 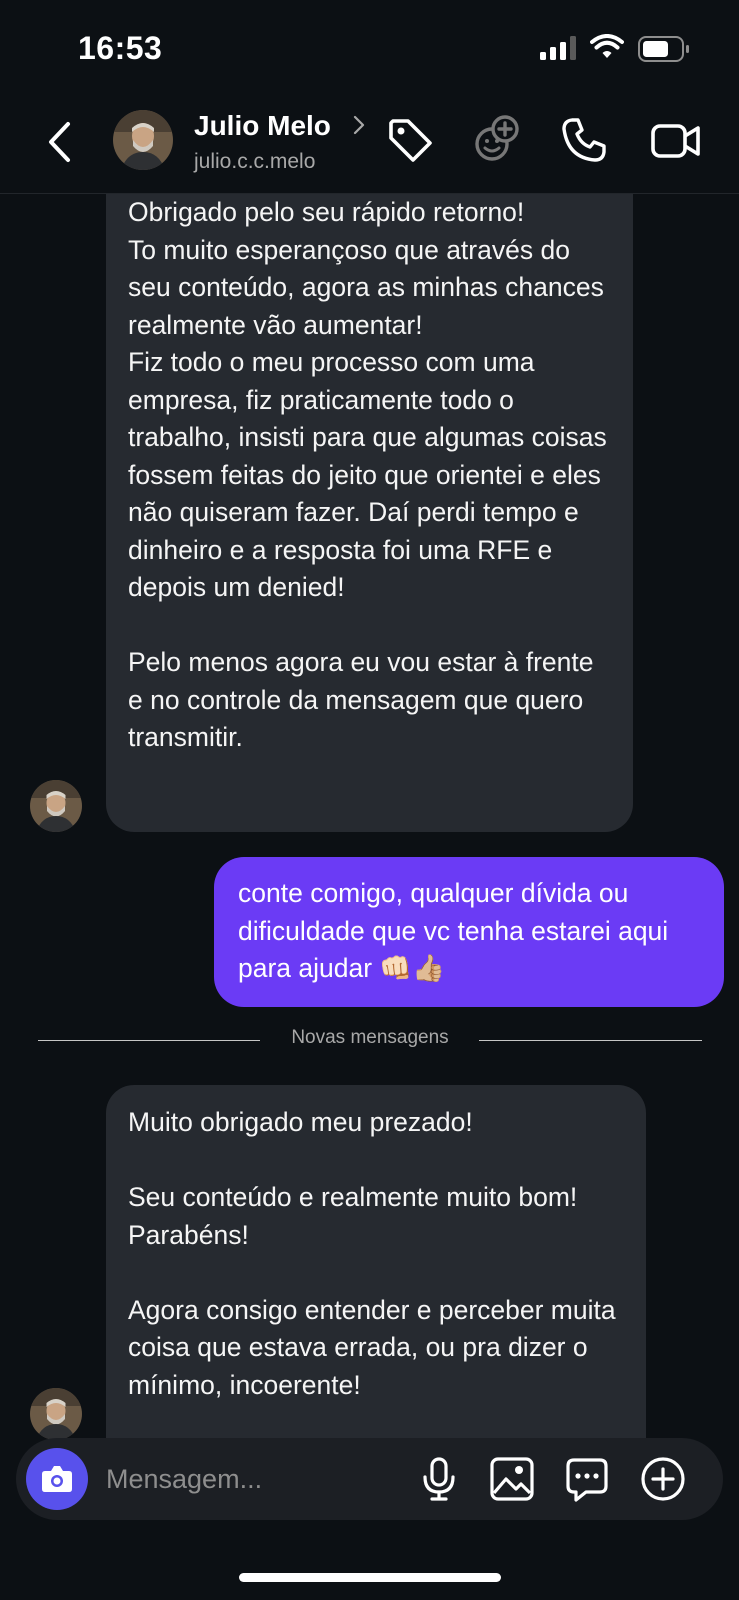 I want to click on microphone-icon, so click(x=439, y=1479).